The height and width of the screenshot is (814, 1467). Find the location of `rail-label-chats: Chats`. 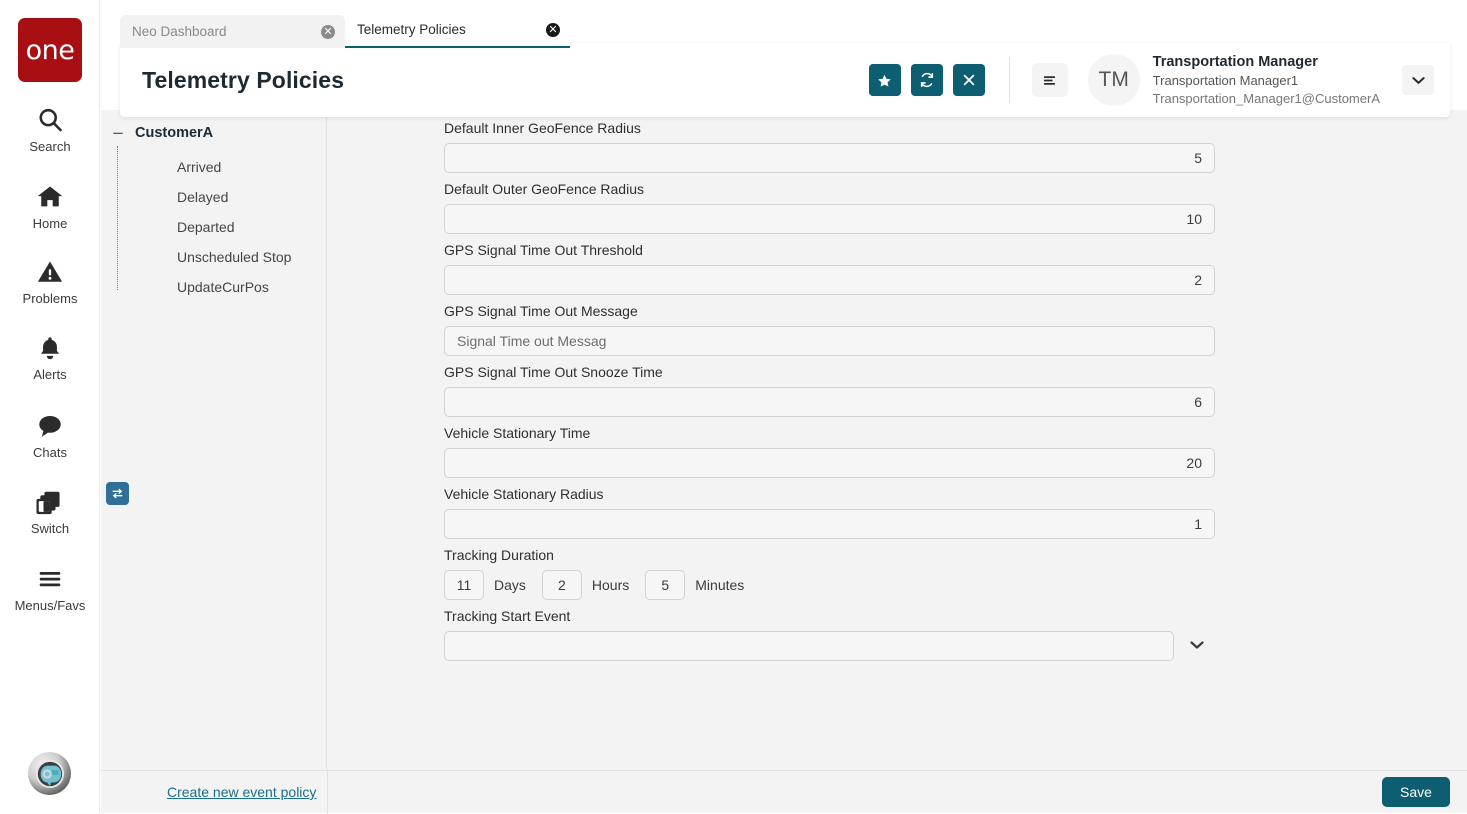

rail-label-chats: Chats is located at coordinates (50, 452).